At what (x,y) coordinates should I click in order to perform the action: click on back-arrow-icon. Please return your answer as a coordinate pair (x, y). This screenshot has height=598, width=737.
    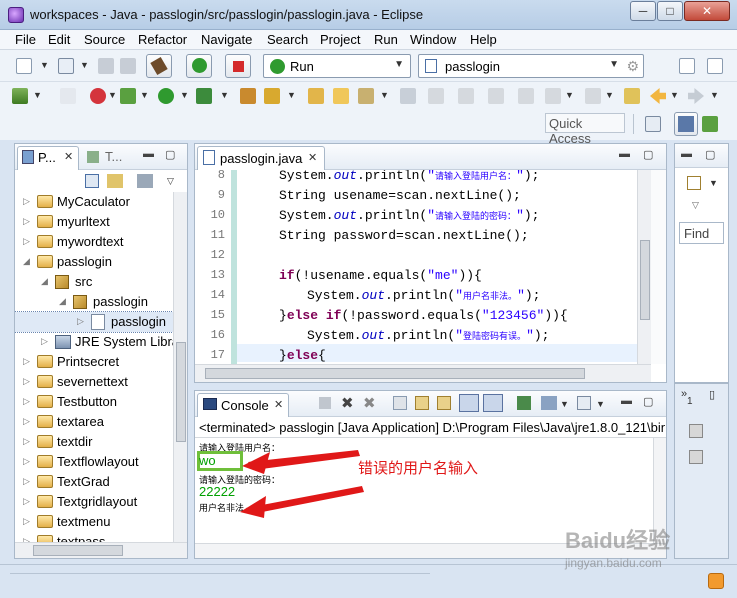
    Looking at the image, I should click on (658, 96).